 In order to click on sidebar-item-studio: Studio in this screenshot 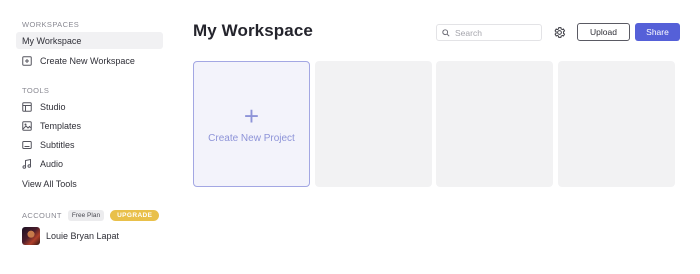, I will do `click(89, 106)`.